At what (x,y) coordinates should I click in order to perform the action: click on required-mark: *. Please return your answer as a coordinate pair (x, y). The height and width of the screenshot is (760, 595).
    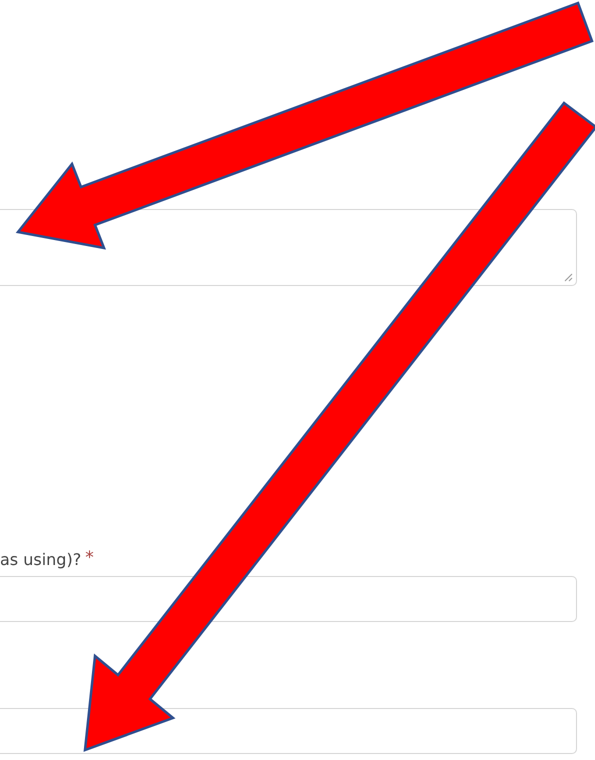
    Looking at the image, I should click on (89, 558).